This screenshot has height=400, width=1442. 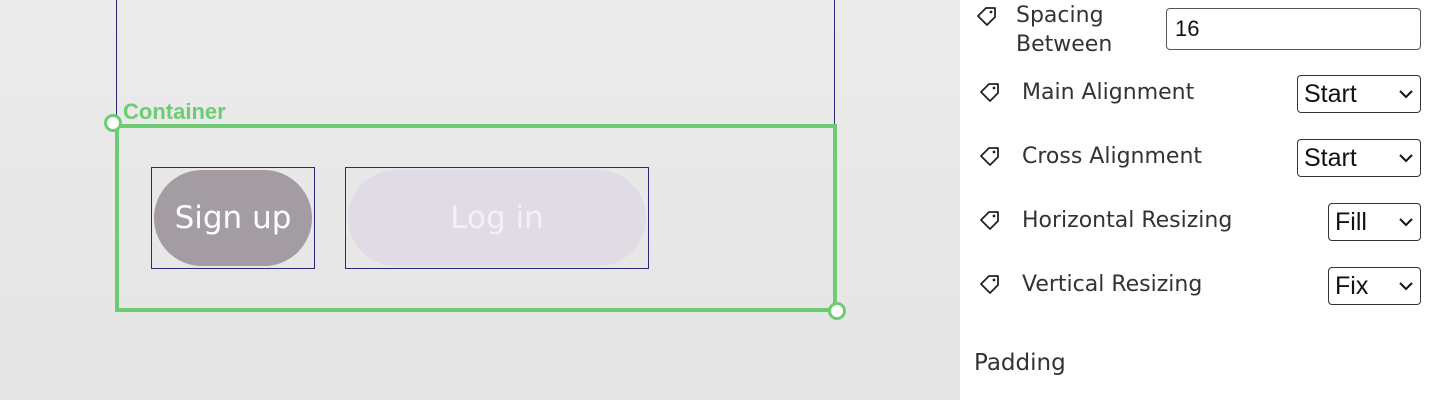 What do you see at coordinates (1112, 284) in the screenshot?
I see `vertical-resizing-label: Vertical Resizing` at bounding box center [1112, 284].